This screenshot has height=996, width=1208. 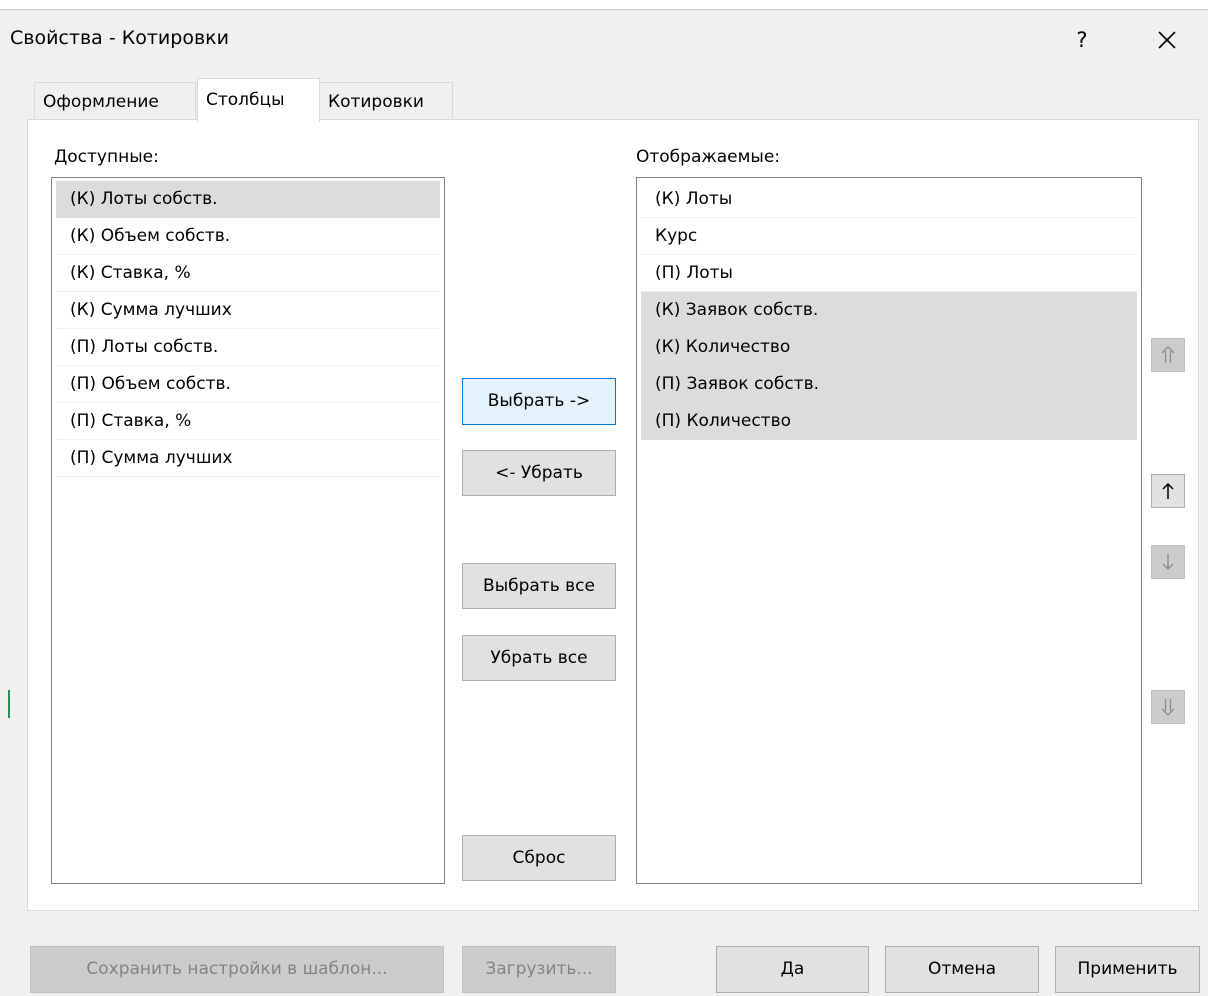 I want to click on double-arrow-down-icon, so click(x=1168, y=707).